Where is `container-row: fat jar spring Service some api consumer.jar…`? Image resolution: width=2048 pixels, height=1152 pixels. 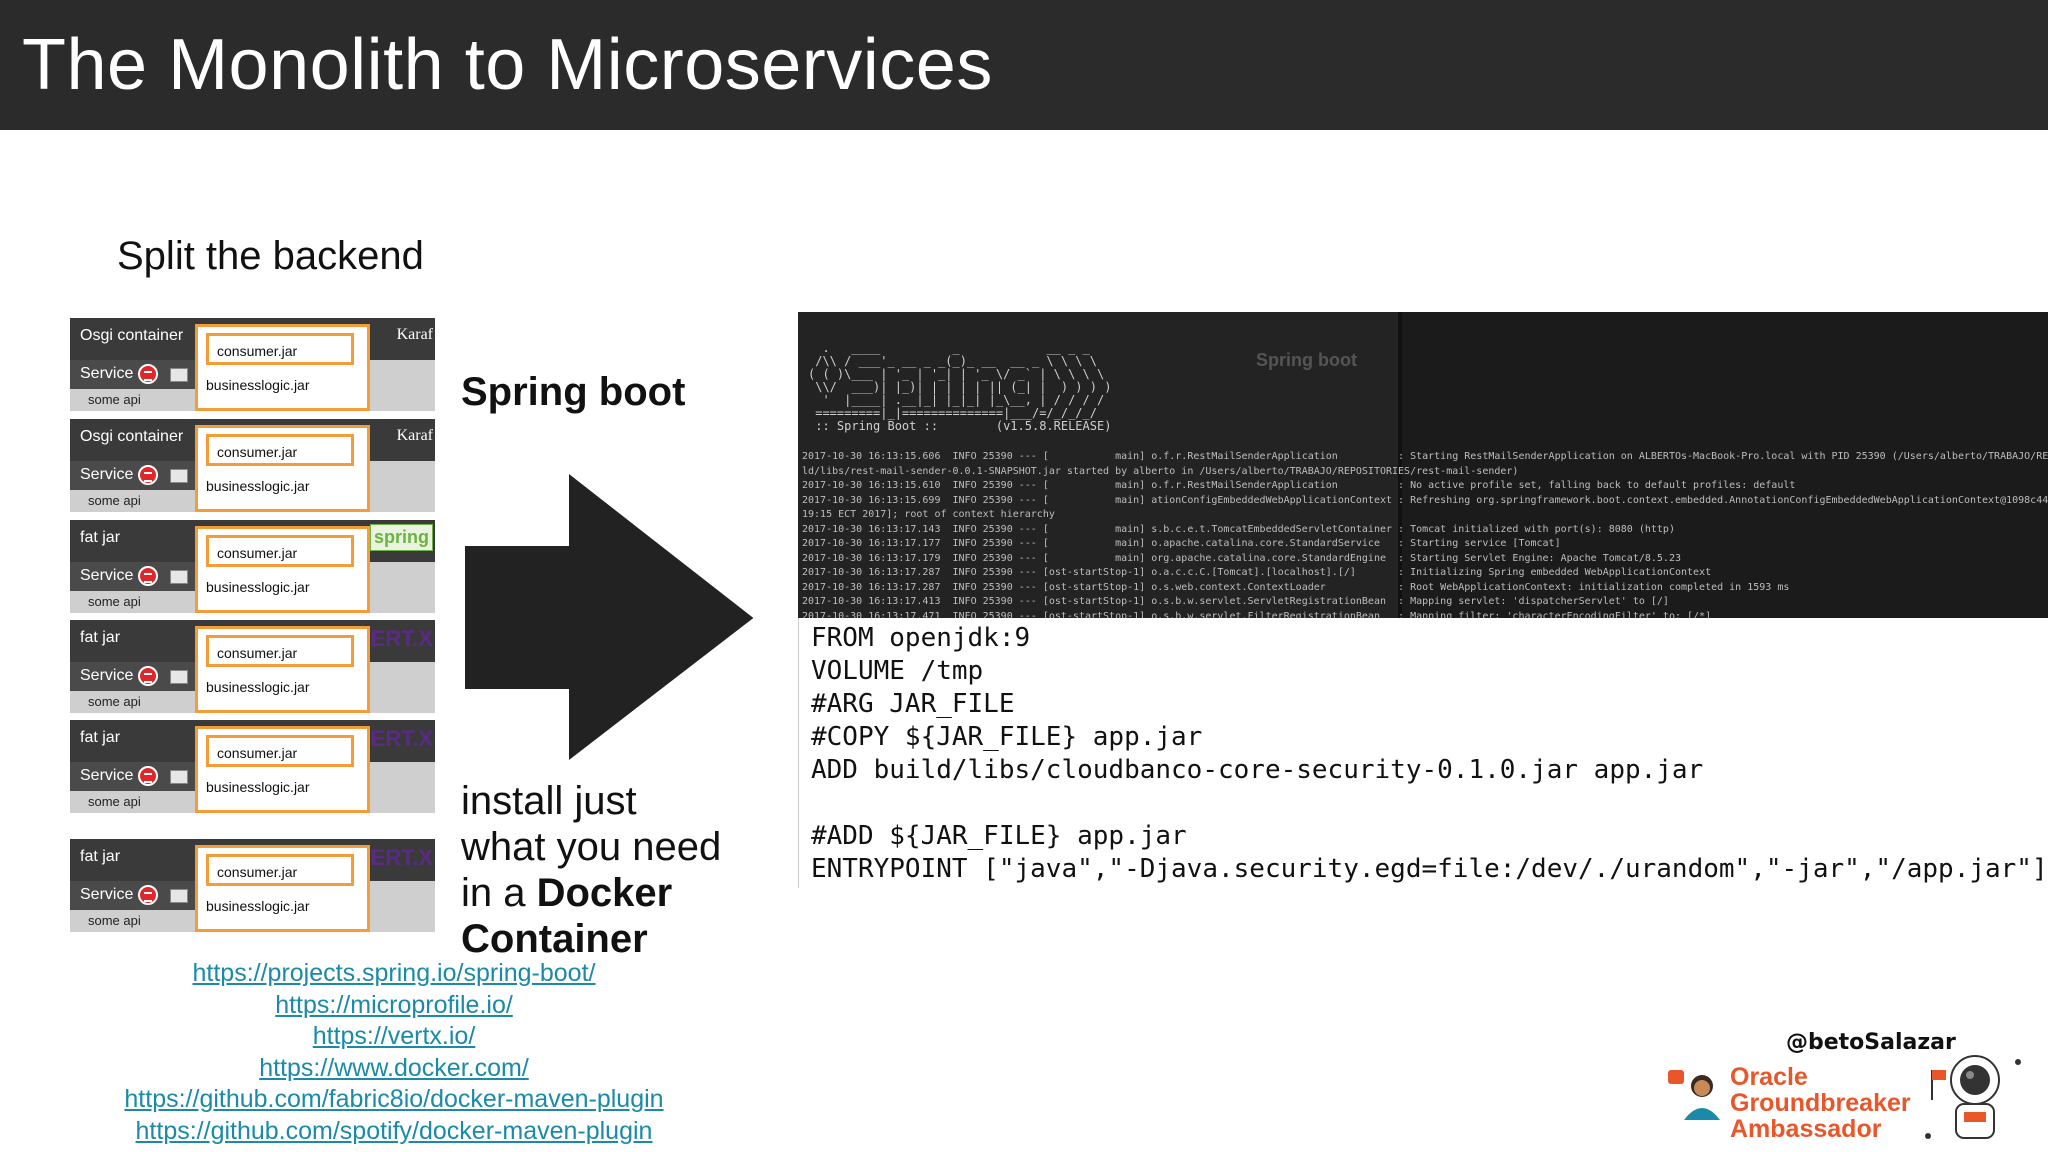 container-row: fat jar spring Service some api consumer.jar… is located at coordinates (252, 566).